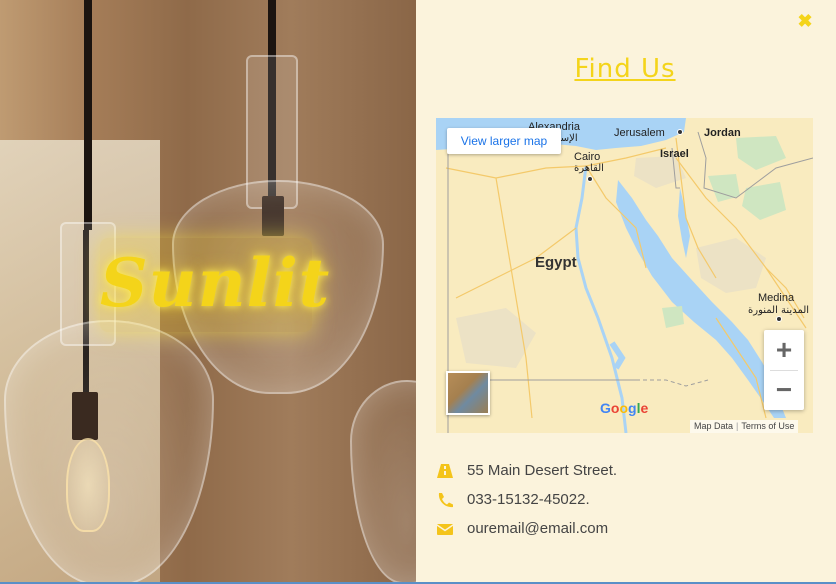  What do you see at coordinates (805, 21) in the screenshot?
I see `close-icon: ✖` at bounding box center [805, 21].